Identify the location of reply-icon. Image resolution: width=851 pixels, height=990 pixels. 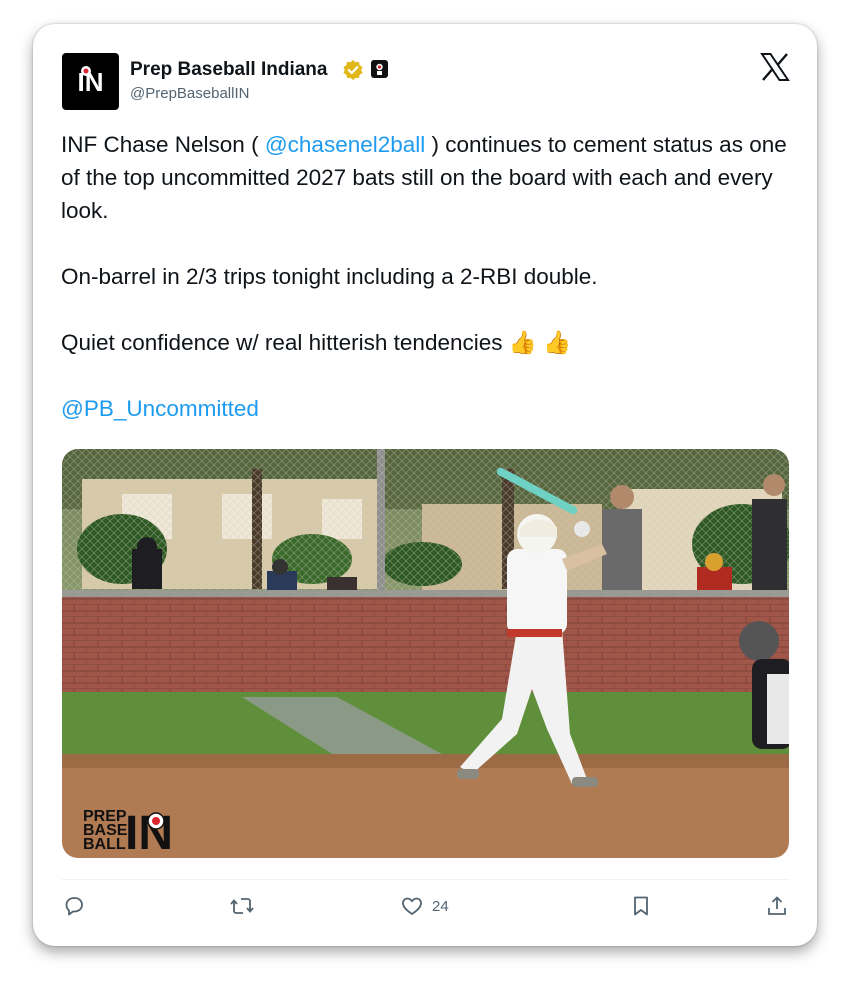
(74, 906).